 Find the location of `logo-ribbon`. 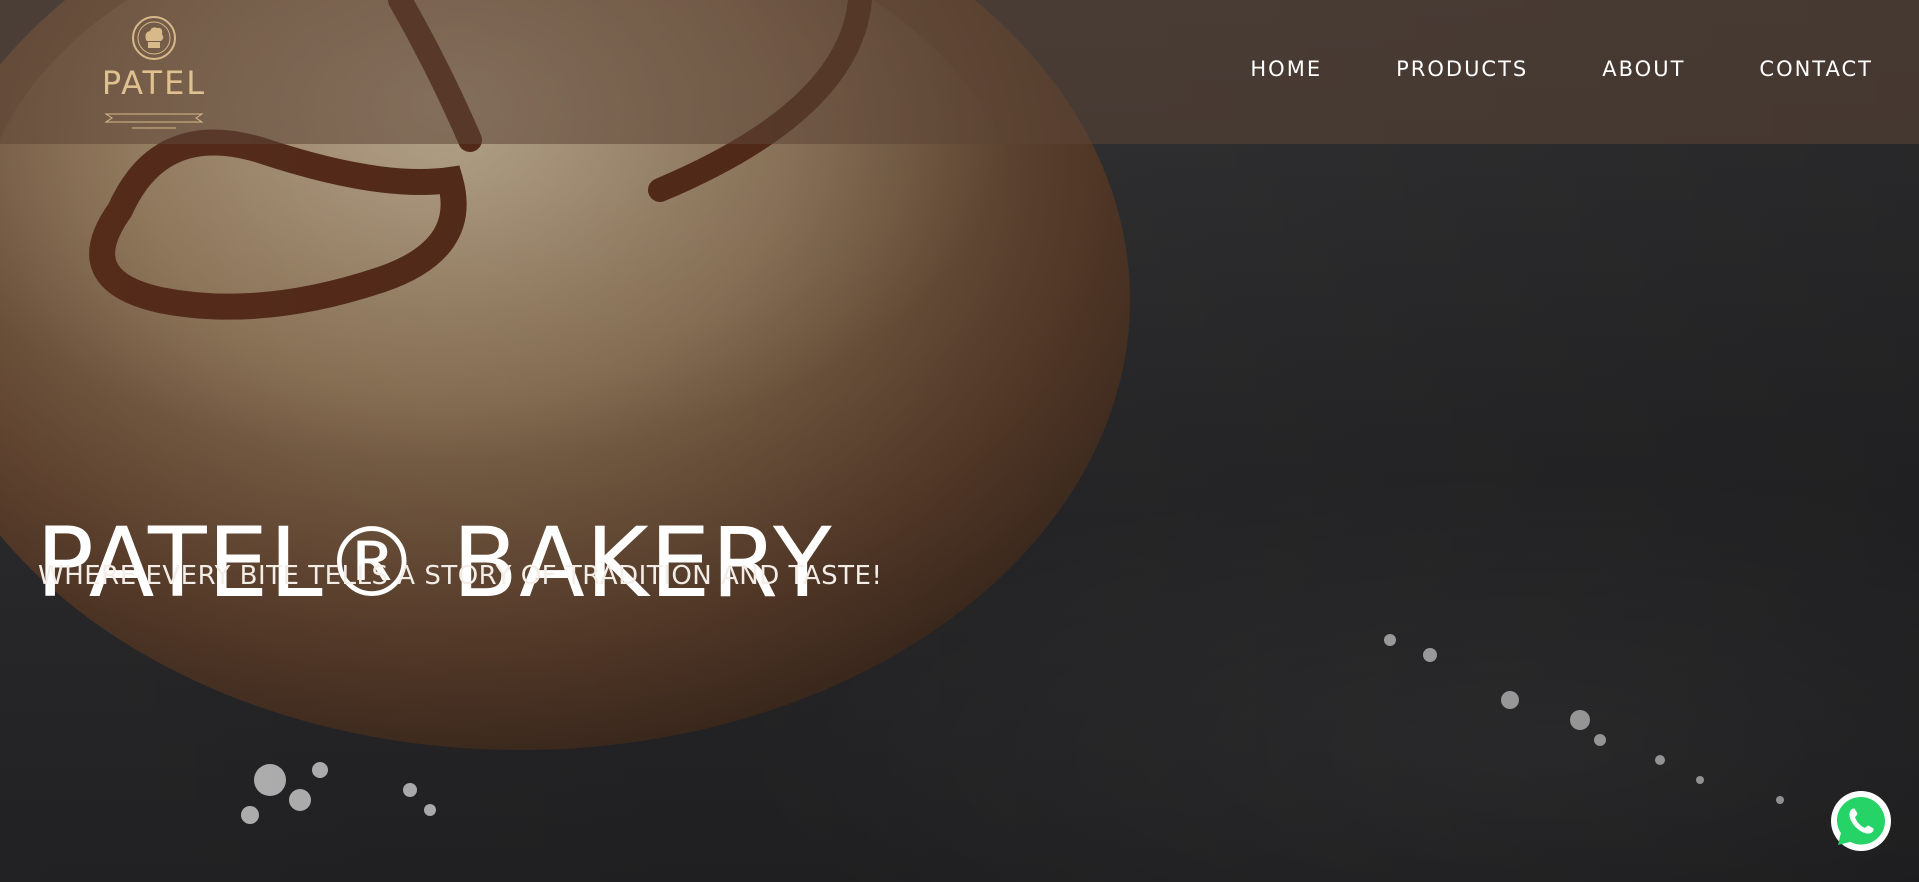

logo-ribbon is located at coordinates (154, 121).